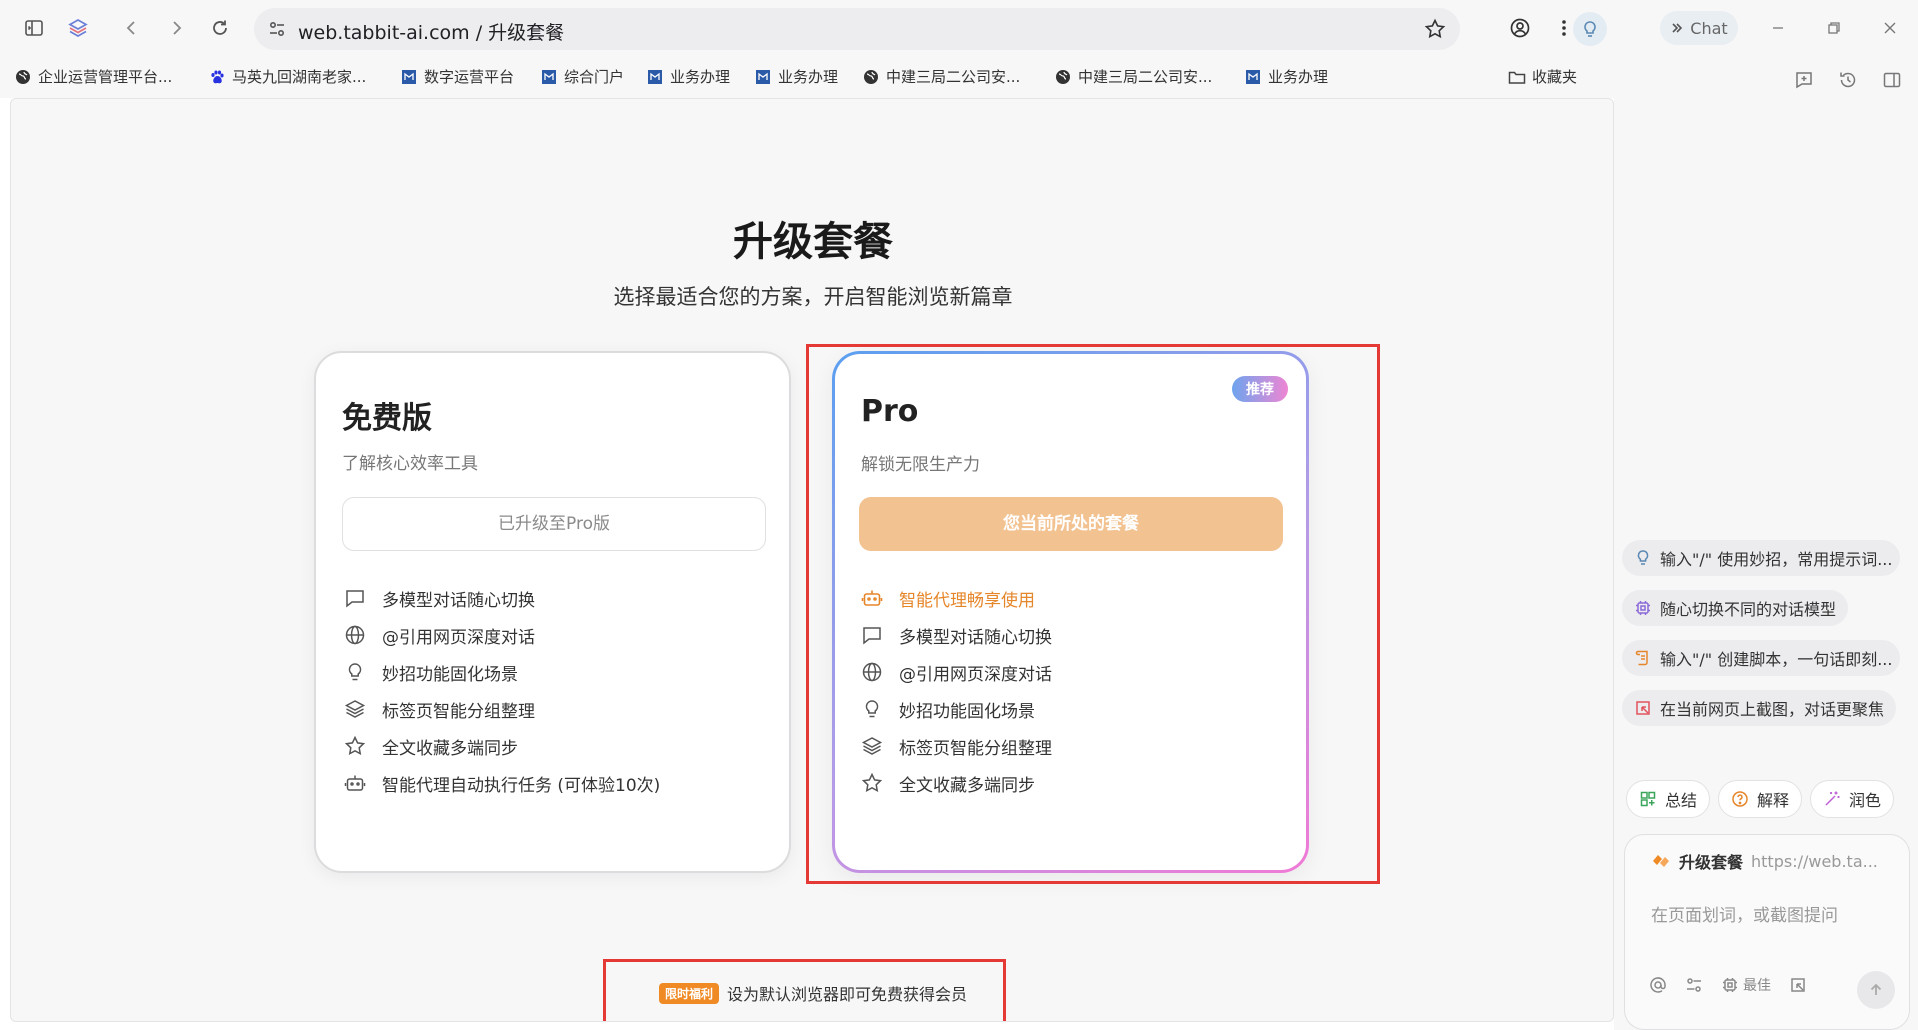 This screenshot has height=1030, width=1918. What do you see at coordinates (431, 33) in the screenshot?
I see `url-text: web.tabbit-ai.com / 升级套餐` at bounding box center [431, 33].